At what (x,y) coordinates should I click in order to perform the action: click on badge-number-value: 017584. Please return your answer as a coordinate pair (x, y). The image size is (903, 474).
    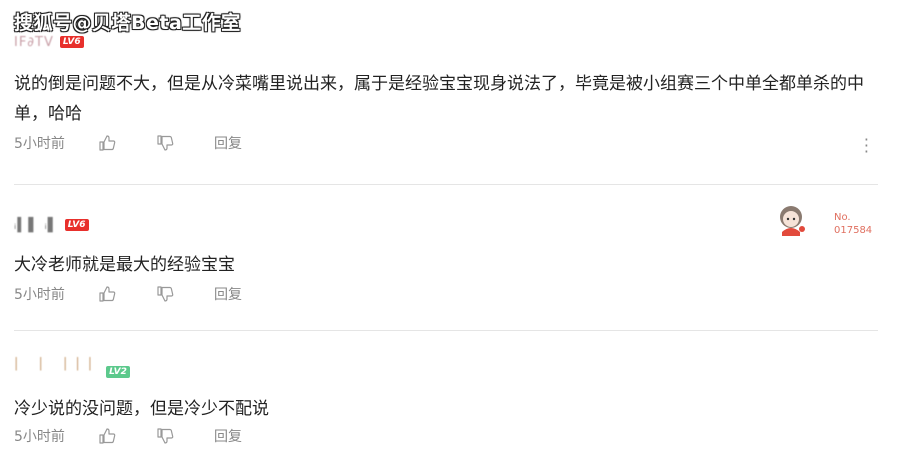
    Looking at the image, I should click on (853, 230).